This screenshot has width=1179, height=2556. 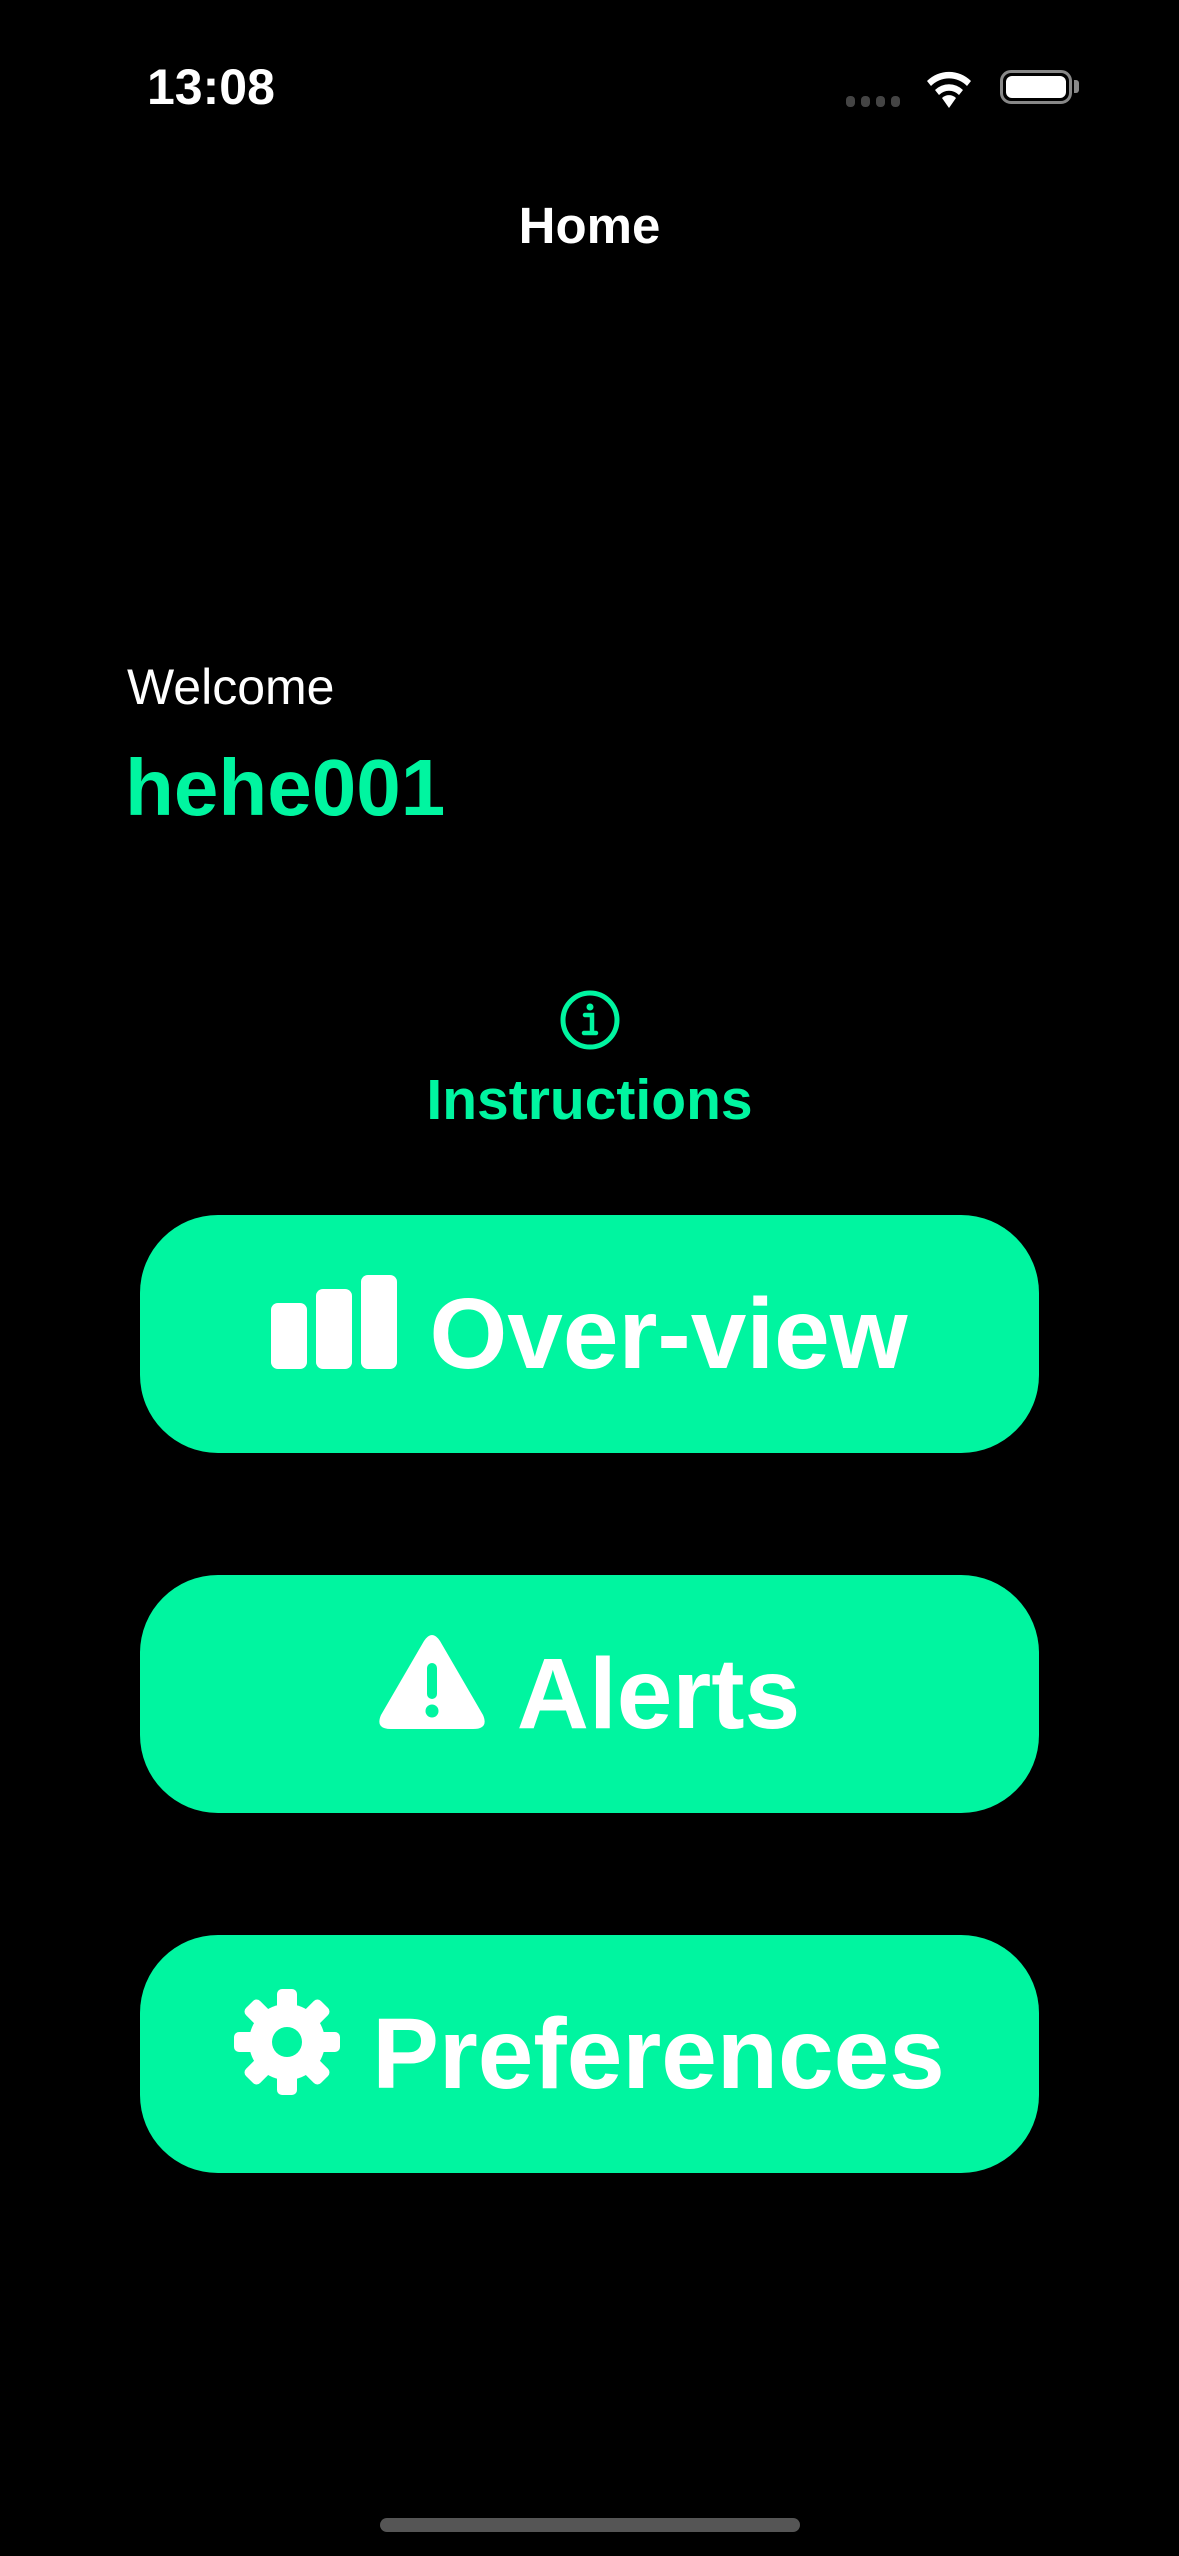 What do you see at coordinates (949, 89) in the screenshot?
I see `wifi-icon` at bounding box center [949, 89].